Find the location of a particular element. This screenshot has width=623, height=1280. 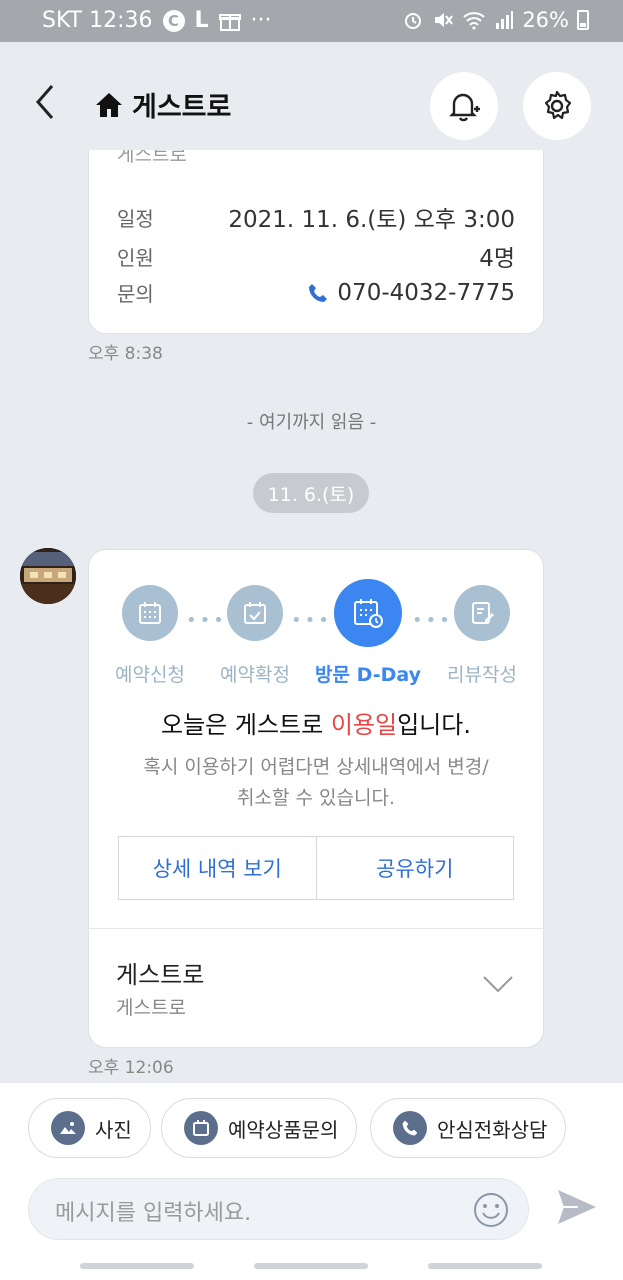

step-dday is located at coordinates (368, 613).